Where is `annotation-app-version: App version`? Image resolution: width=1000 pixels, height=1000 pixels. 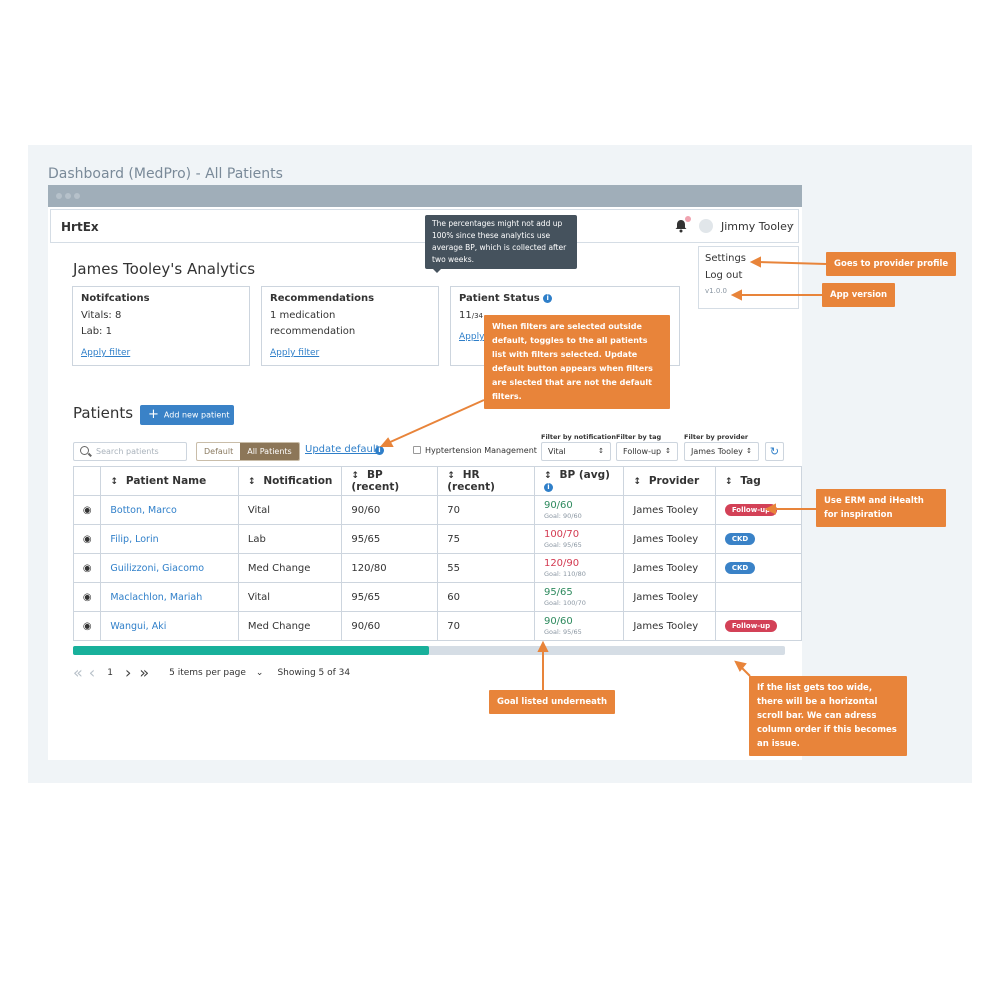
annotation-app-version: App version is located at coordinates (859, 295).